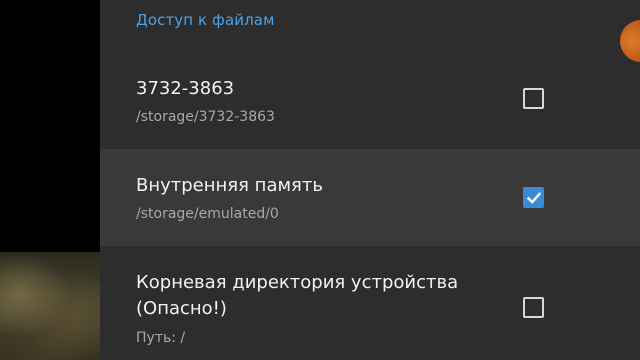 Image resolution: width=640 pixels, height=360 pixels. What do you see at coordinates (181, 308) in the screenshot?
I see `storage-item-title-line2: (Опасно!)` at bounding box center [181, 308].